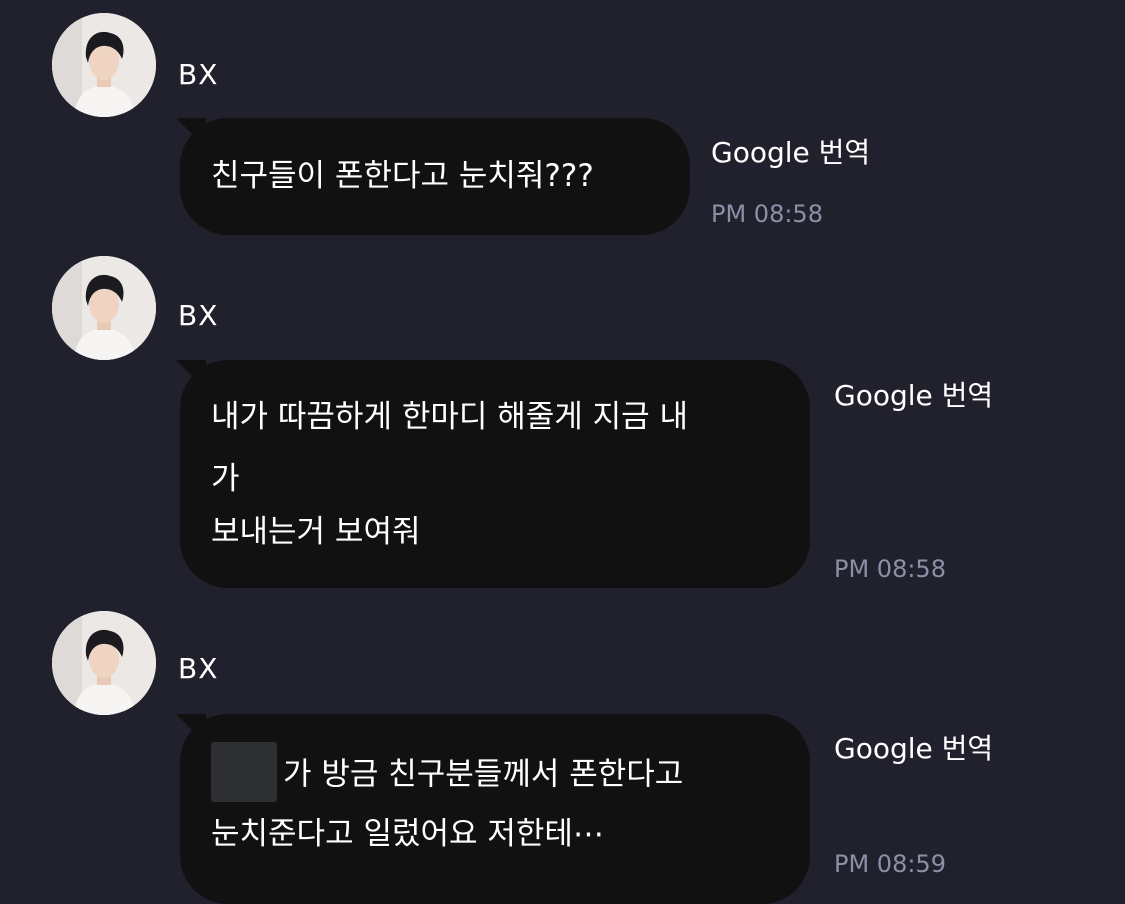 The image size is (1125, 904). I want to click on message-text-line: 가 방금 친구분들께서 폰한다고, so click(447, 774).